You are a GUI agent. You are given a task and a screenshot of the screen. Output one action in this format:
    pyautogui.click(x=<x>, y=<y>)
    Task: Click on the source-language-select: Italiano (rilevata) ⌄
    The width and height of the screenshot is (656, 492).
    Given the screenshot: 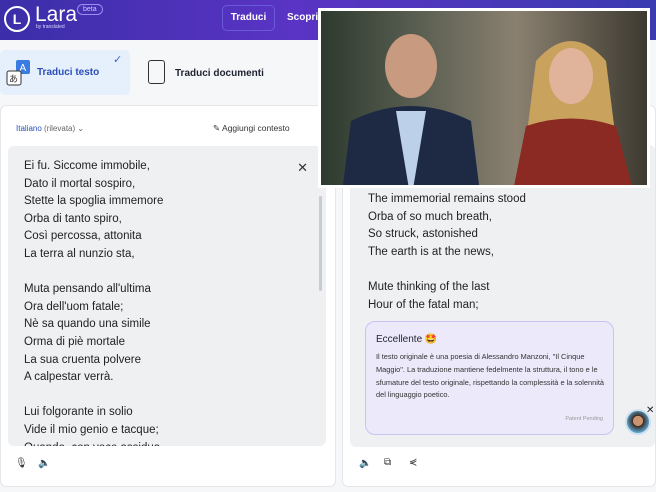 What is the action you would take?
    pyautogui.click(x=50, y=128)
    